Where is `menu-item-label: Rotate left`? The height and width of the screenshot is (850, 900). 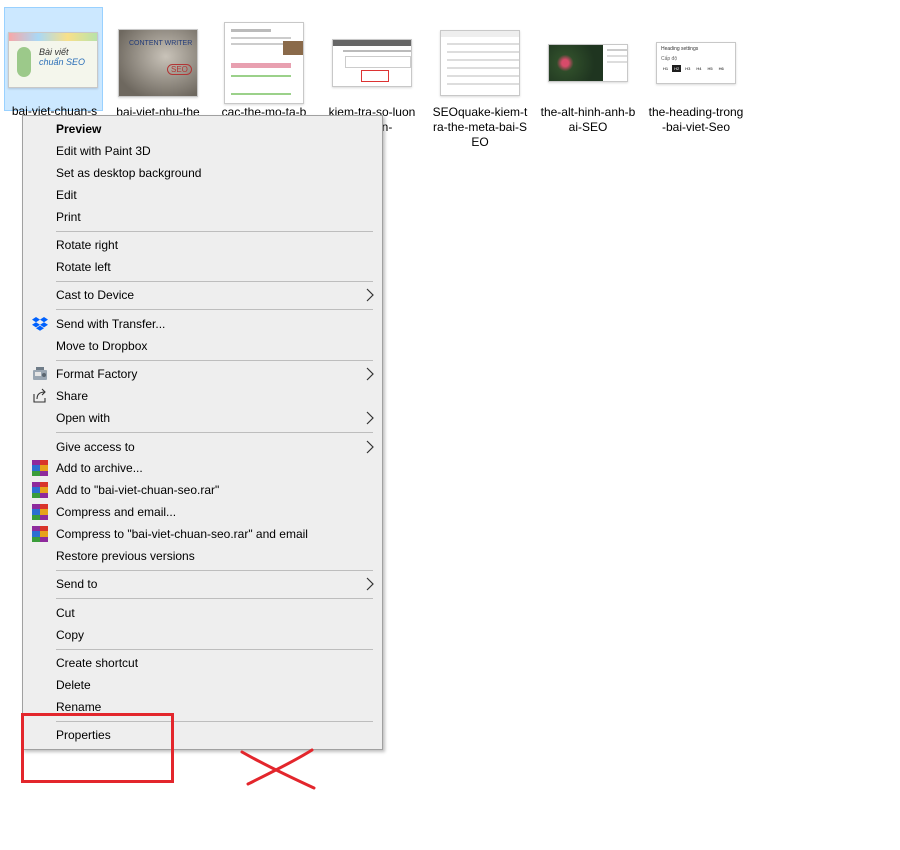
menu-item-label: Rotate left is located at coordinates (83, 267).